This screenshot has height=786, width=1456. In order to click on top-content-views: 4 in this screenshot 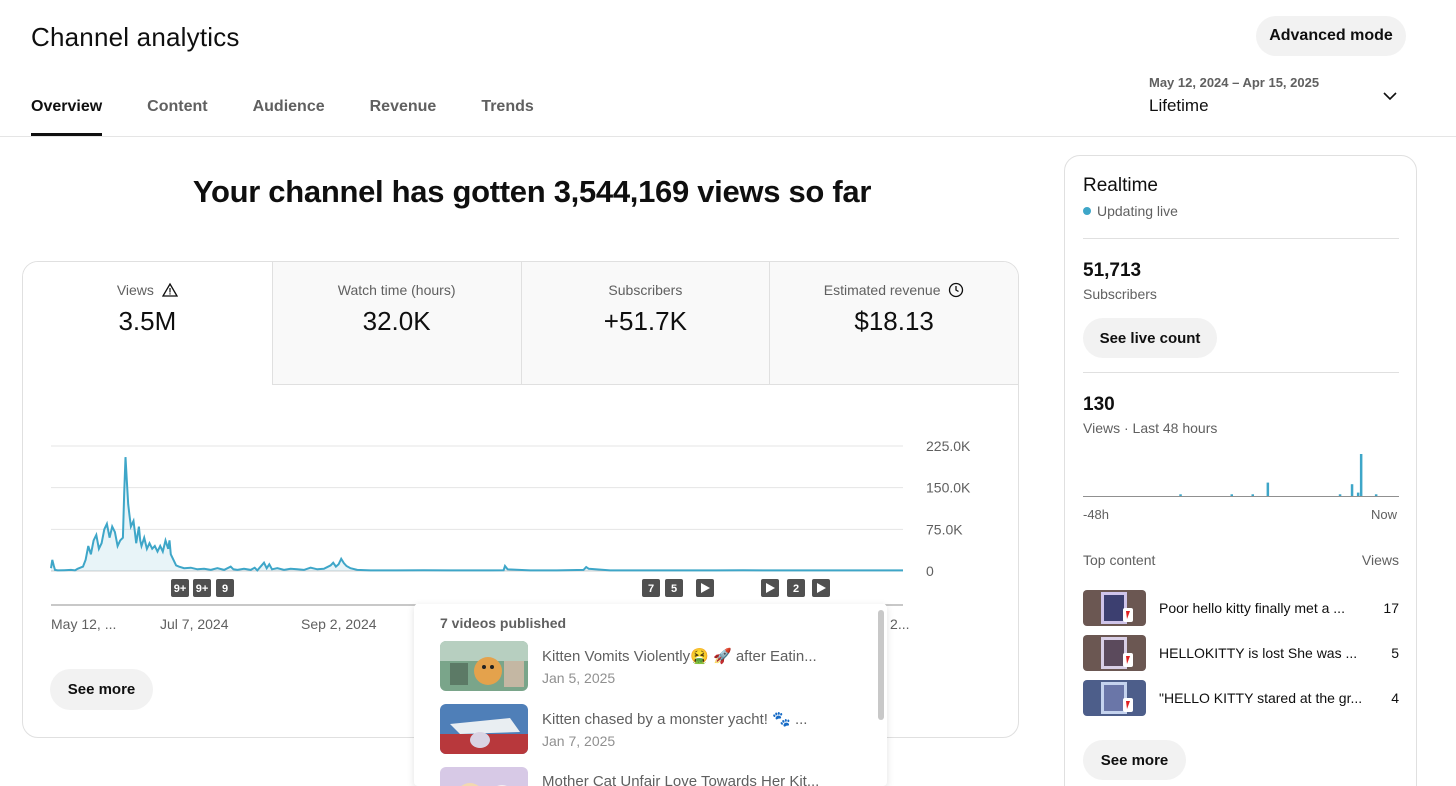, I will do `click(1395, 698)`.